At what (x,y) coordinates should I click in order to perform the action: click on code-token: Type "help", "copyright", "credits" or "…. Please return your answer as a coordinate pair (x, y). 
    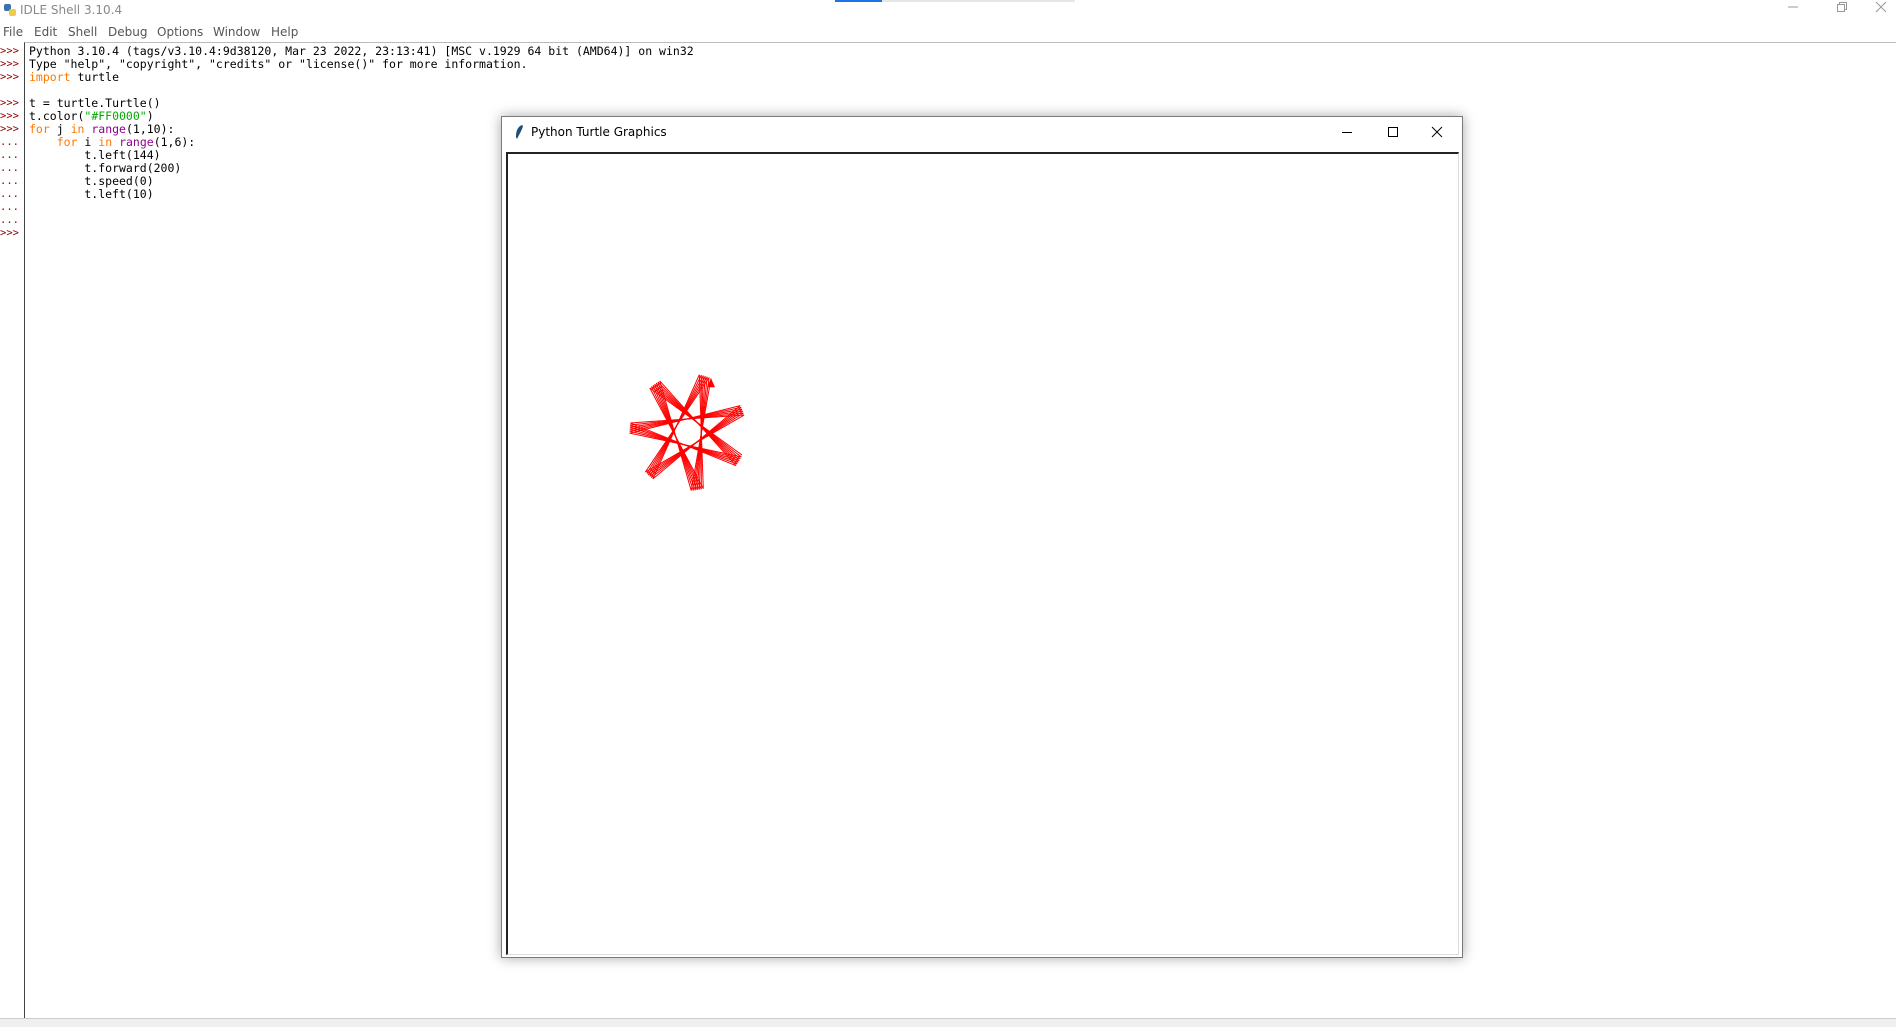
    Looking at the image, I should click on (278, 64).